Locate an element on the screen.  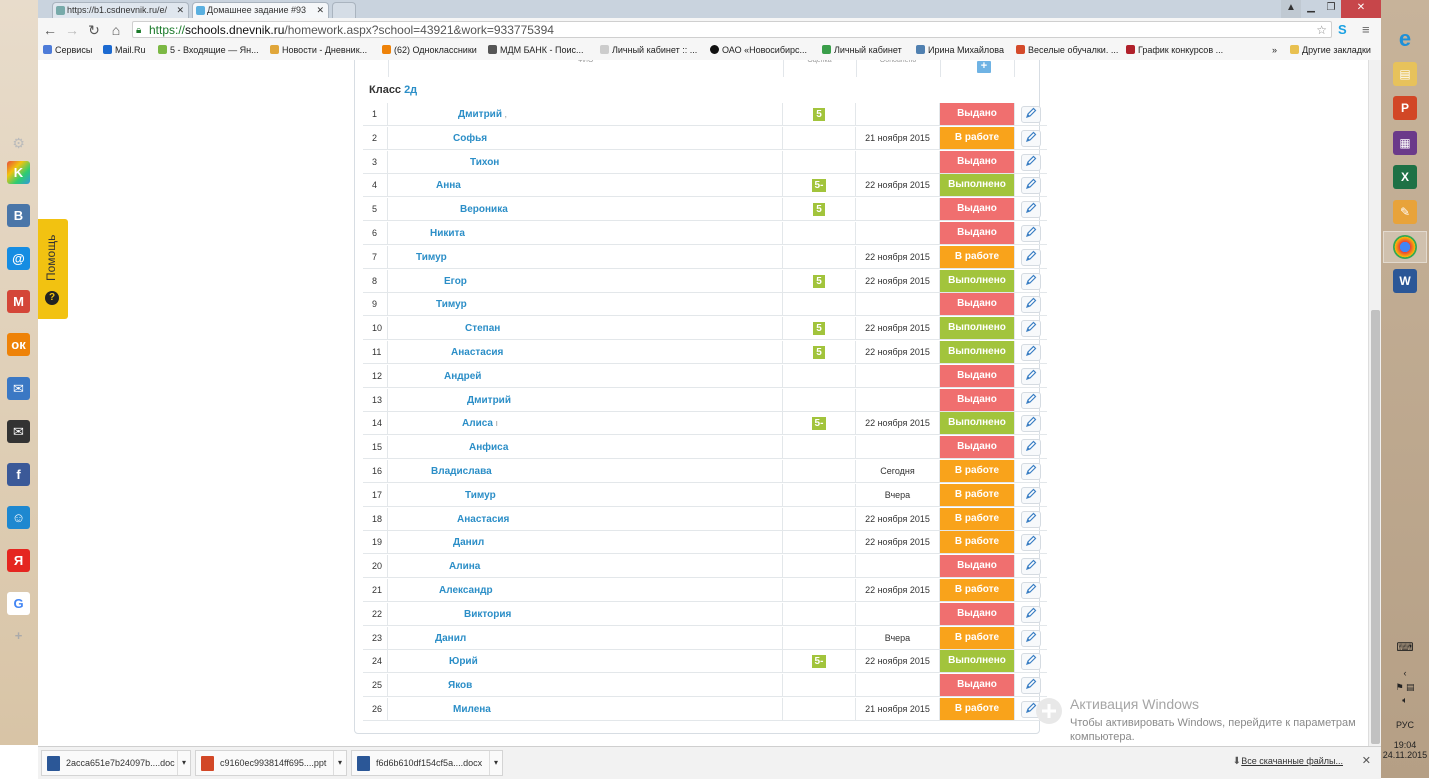
word-icon: W is located at coordinates (1405, 281).